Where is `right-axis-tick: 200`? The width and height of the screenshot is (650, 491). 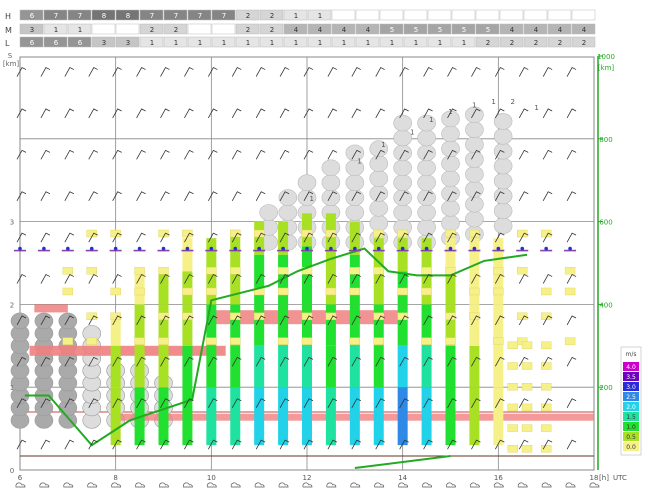 right-axis-tick: 200 is located at coordinates (605, 388).